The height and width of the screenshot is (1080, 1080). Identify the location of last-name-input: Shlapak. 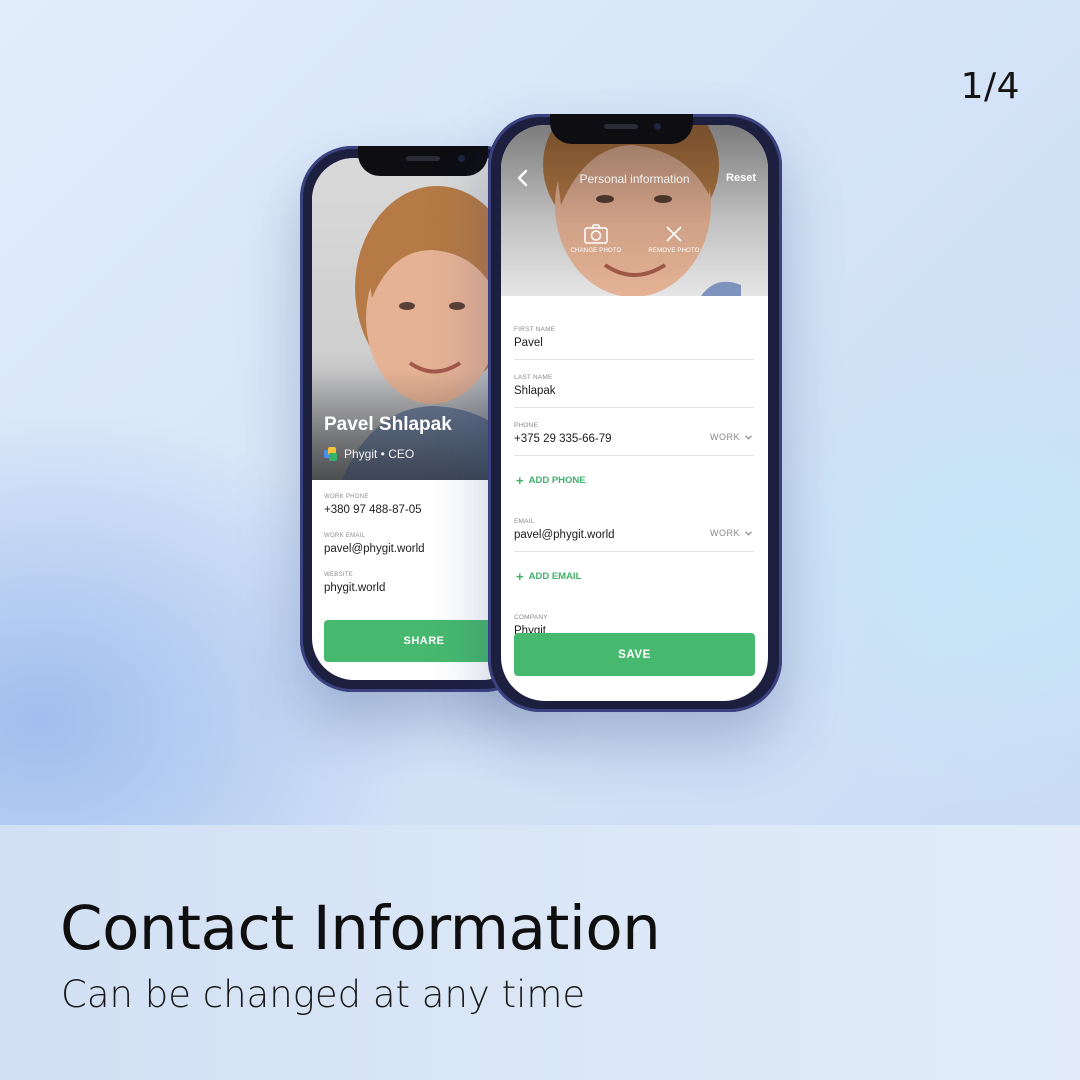
(535, 391).